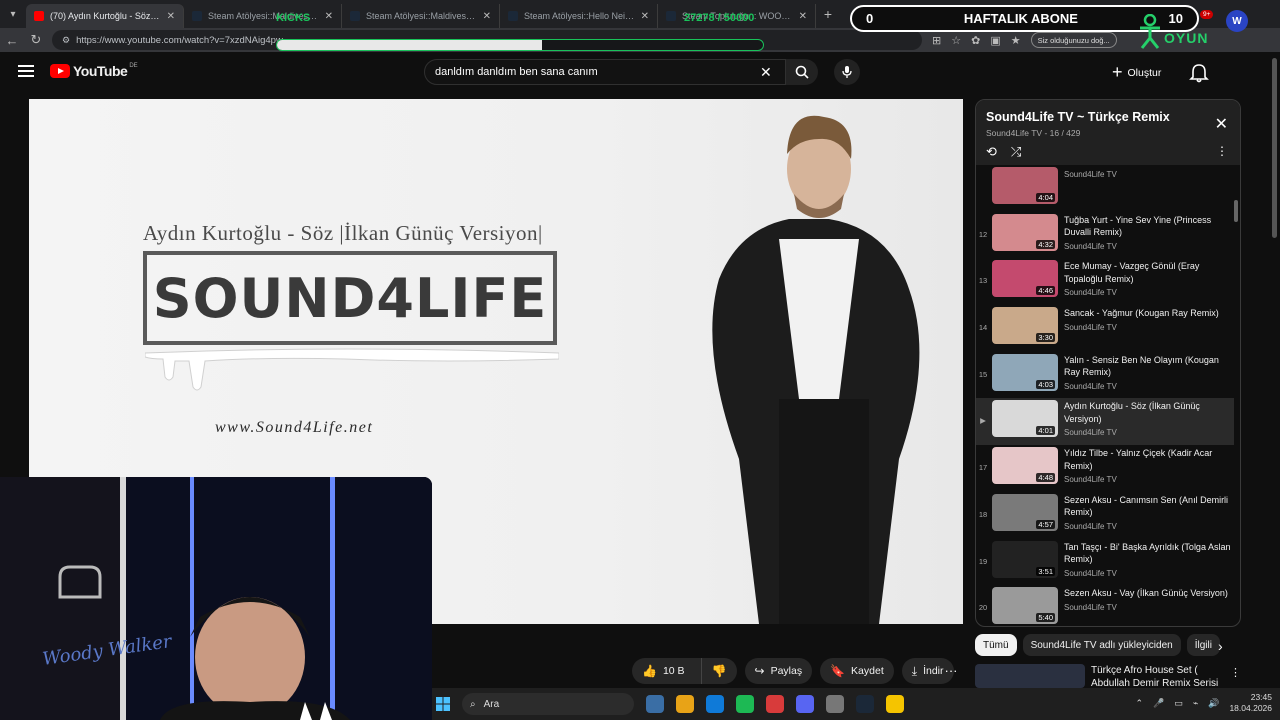  What do you see at coordinates (548, 704) in the screenshot?
I see `taskbar-search: ⌕ Ara` at bounding box center [548, 704].